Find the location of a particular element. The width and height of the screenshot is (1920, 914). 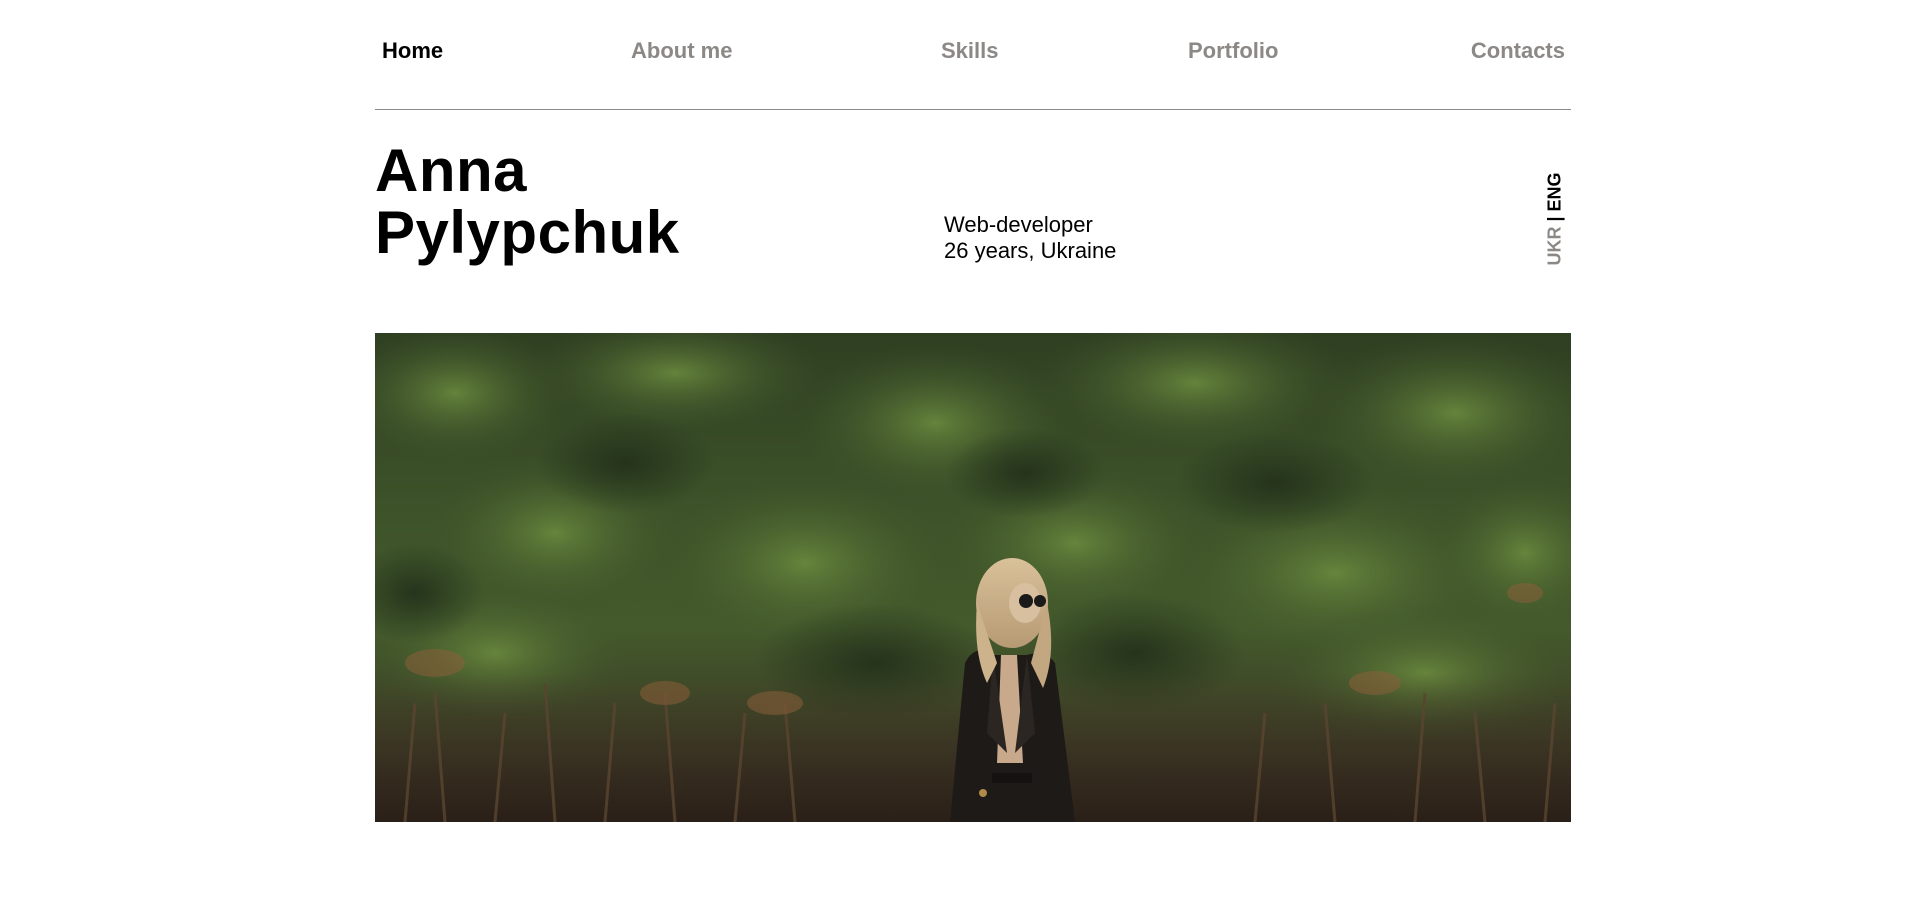

language-switcher: UKR | ENG is located at coordinates (1555, 219).